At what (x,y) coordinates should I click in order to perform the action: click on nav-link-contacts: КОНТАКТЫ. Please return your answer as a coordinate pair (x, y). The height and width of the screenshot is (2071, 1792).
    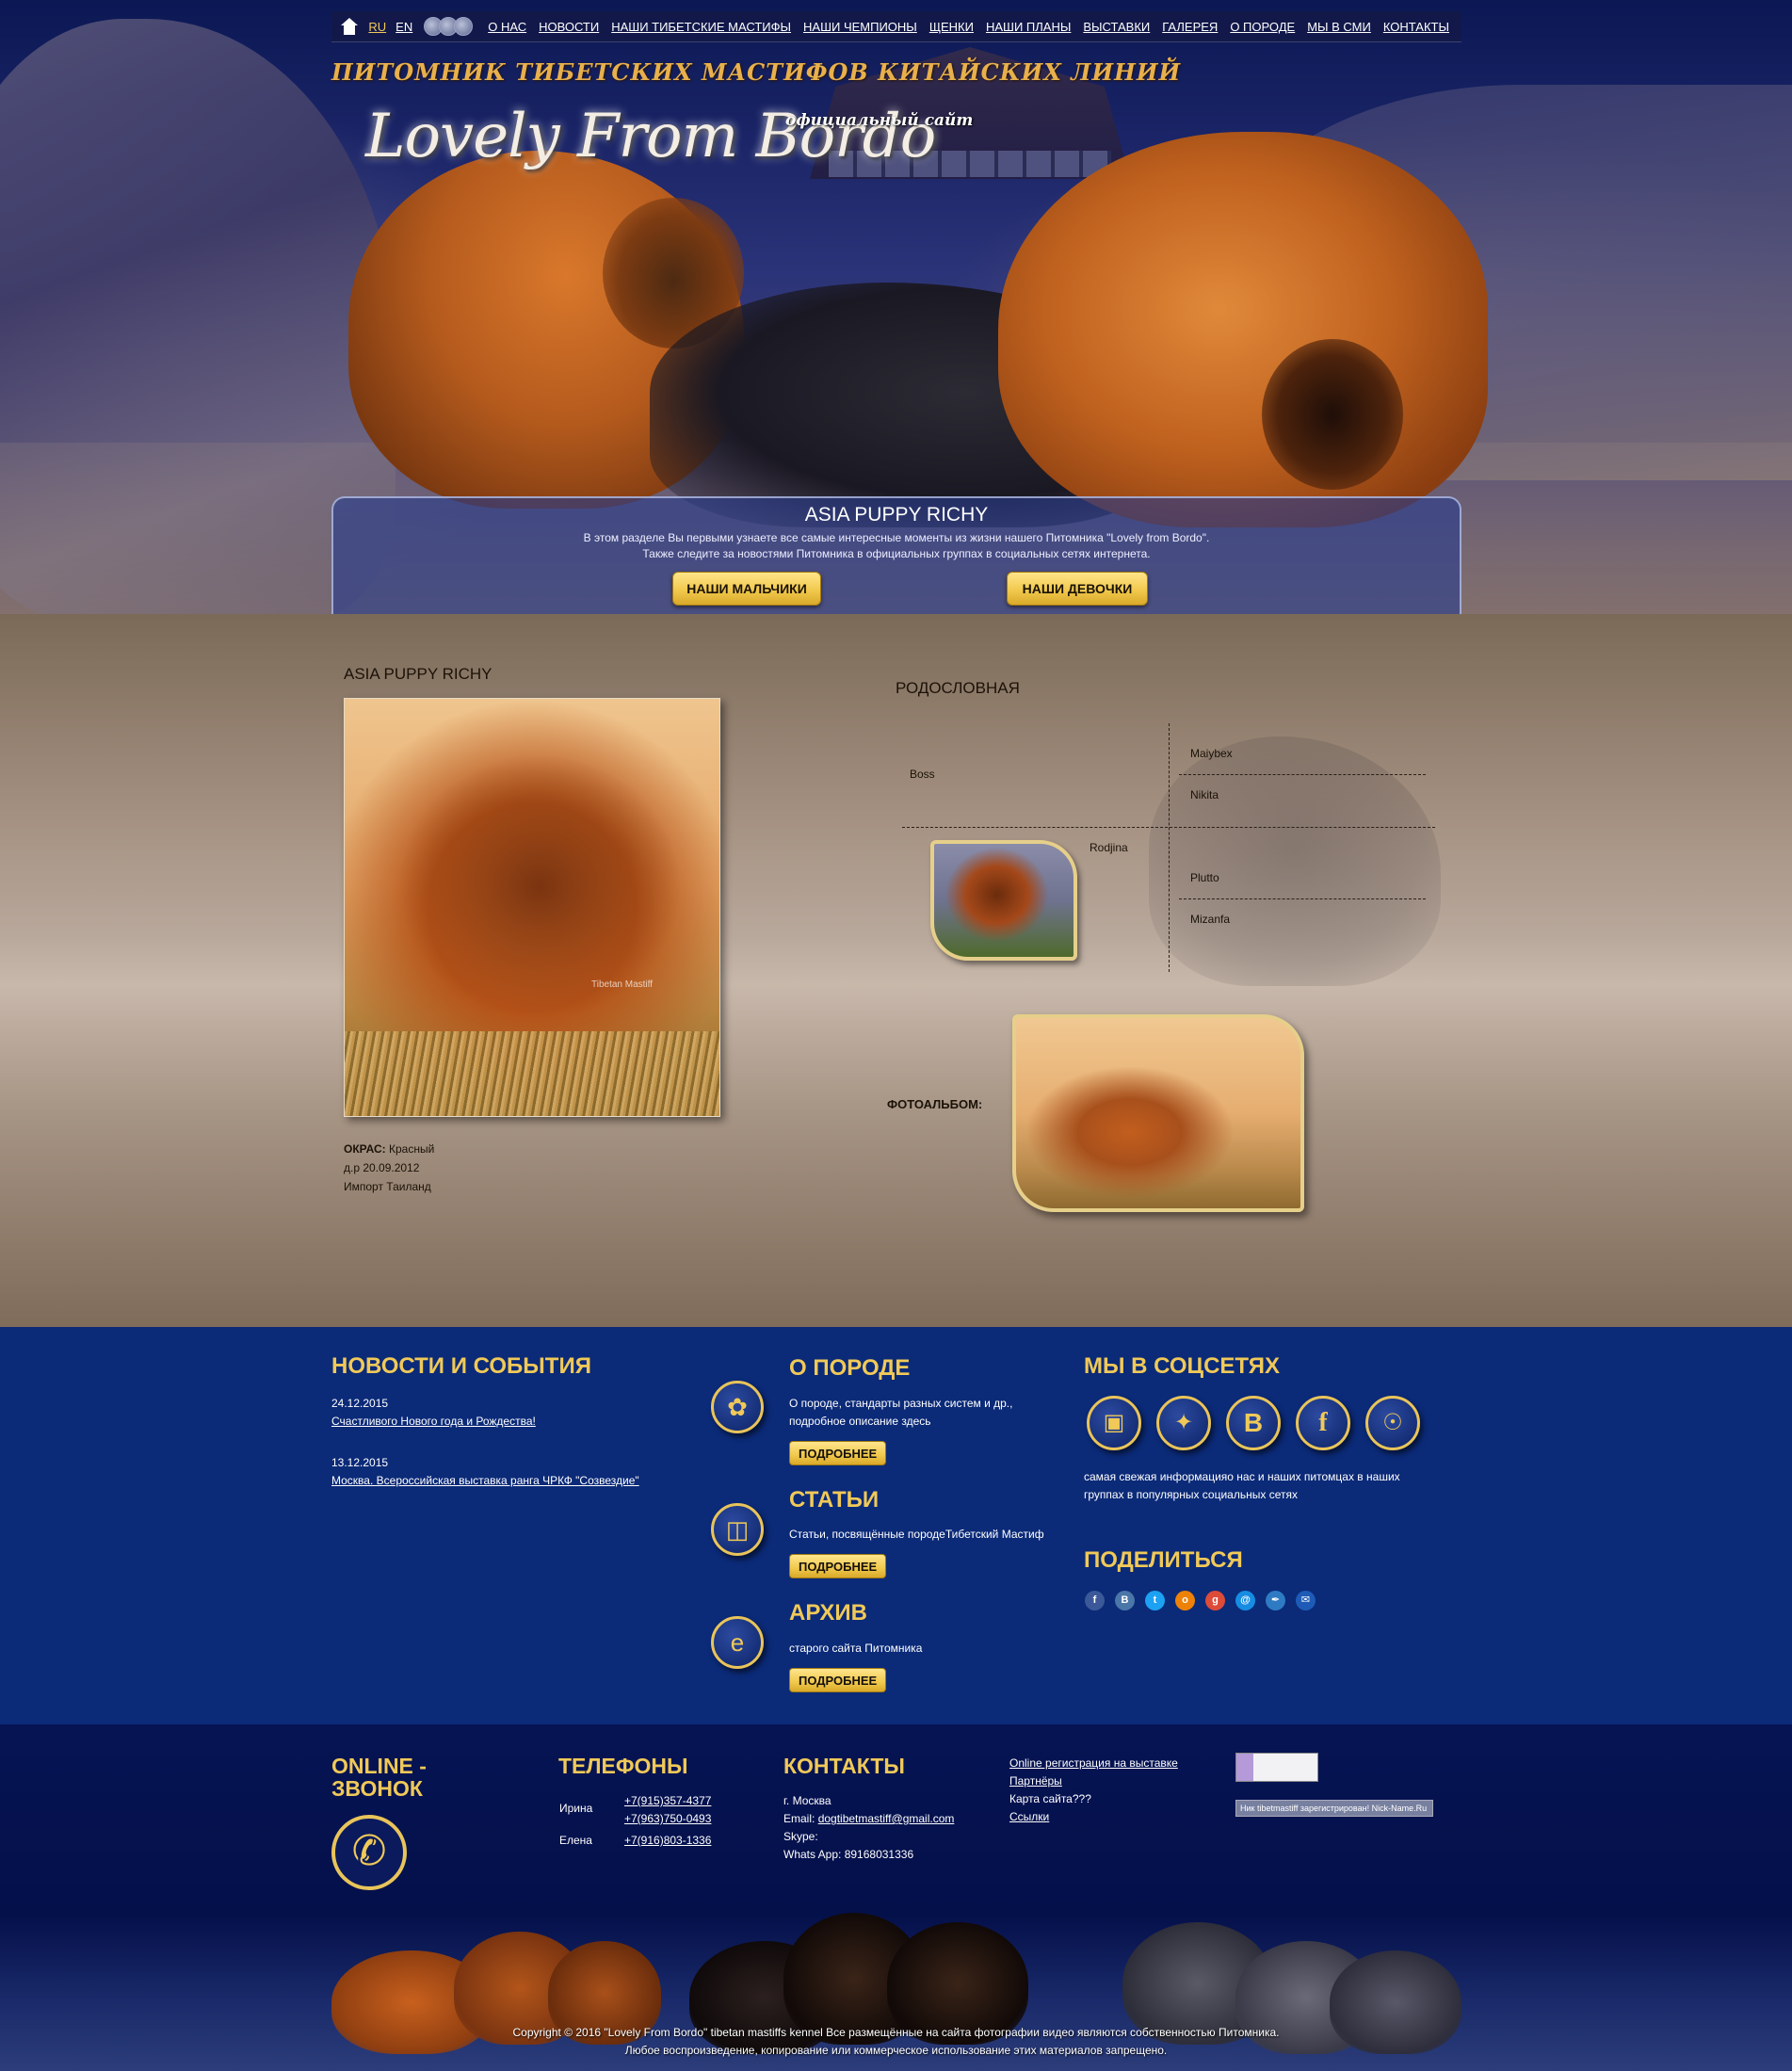
    Looking at the image, I should click on (1416, 27).